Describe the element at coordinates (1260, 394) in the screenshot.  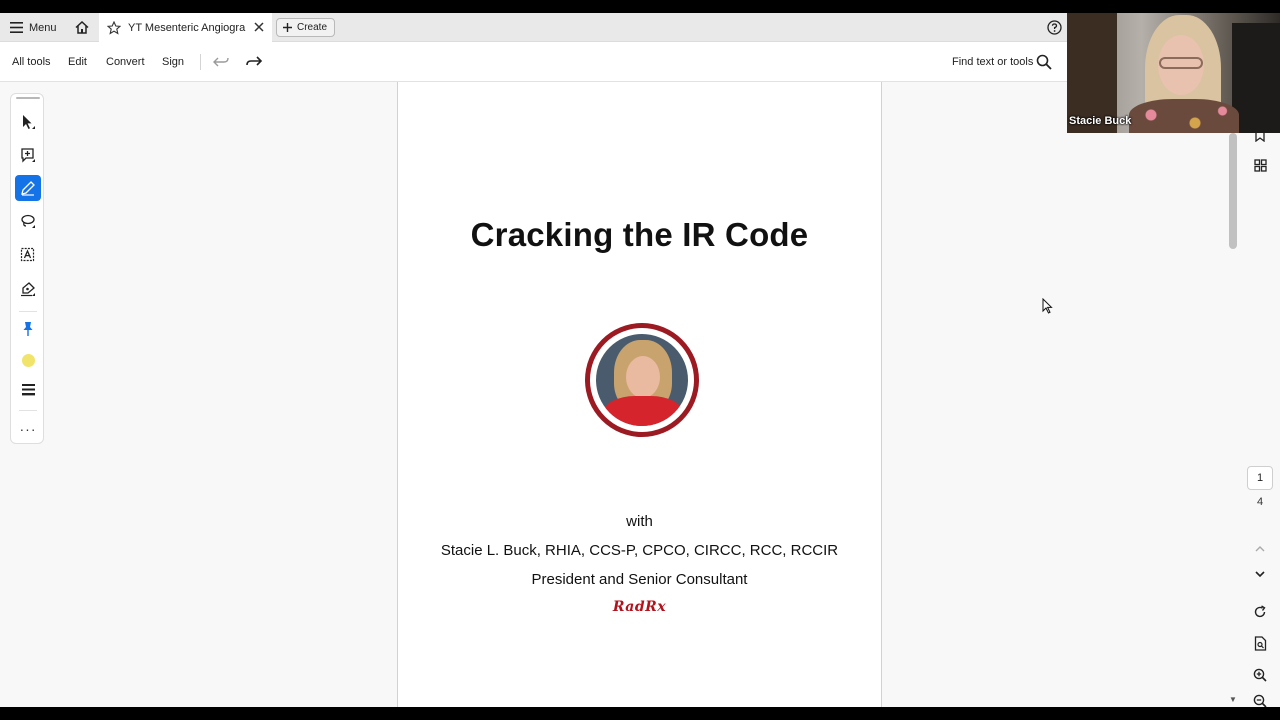
I see `right-panel-rail: 1 4` at that location.